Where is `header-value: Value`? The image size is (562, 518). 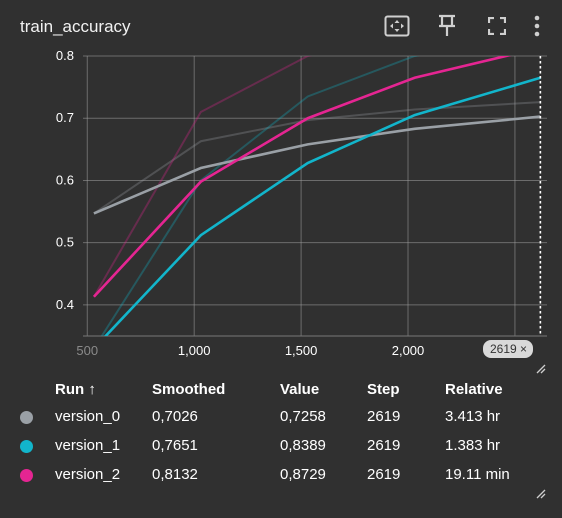
header-value: Value is located at coordinates (323, 389).